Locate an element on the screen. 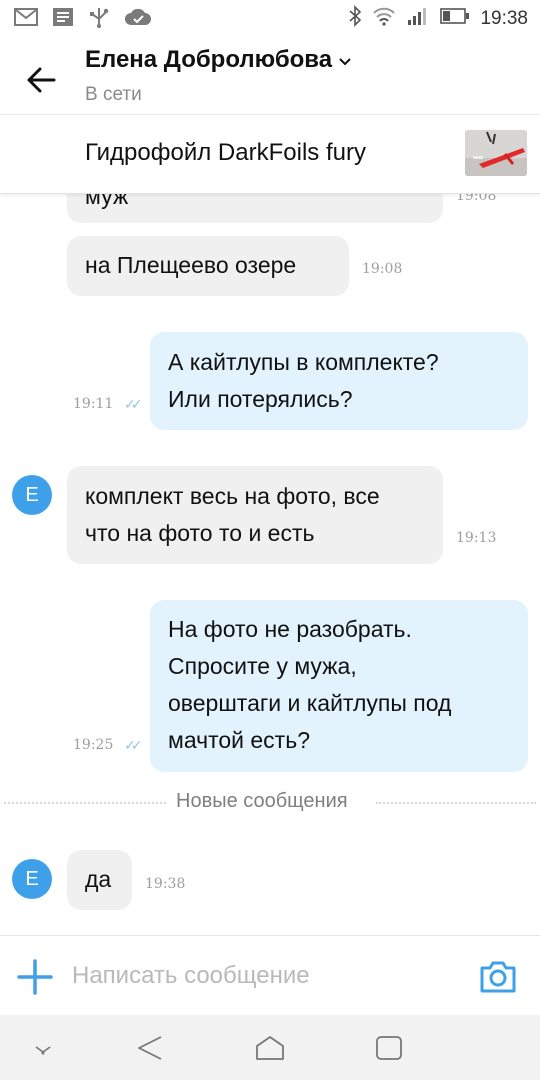 The width and height of the screenshot is (540, 1080). message-text: На фото не разобрать. is located at coordinates (290, 629).